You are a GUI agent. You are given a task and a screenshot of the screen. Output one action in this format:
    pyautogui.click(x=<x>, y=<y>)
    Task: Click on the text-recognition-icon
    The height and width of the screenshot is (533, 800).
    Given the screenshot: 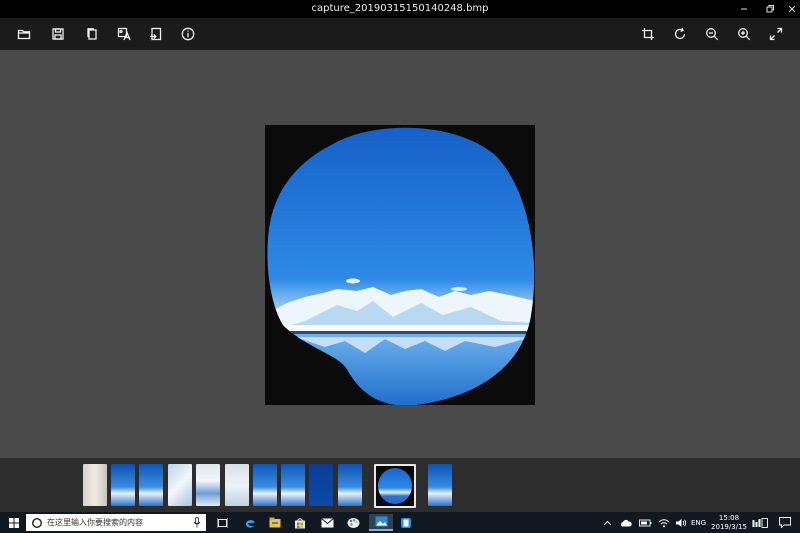 What is the action you would take?
    pyautogui.click(x=124, y=34)
    